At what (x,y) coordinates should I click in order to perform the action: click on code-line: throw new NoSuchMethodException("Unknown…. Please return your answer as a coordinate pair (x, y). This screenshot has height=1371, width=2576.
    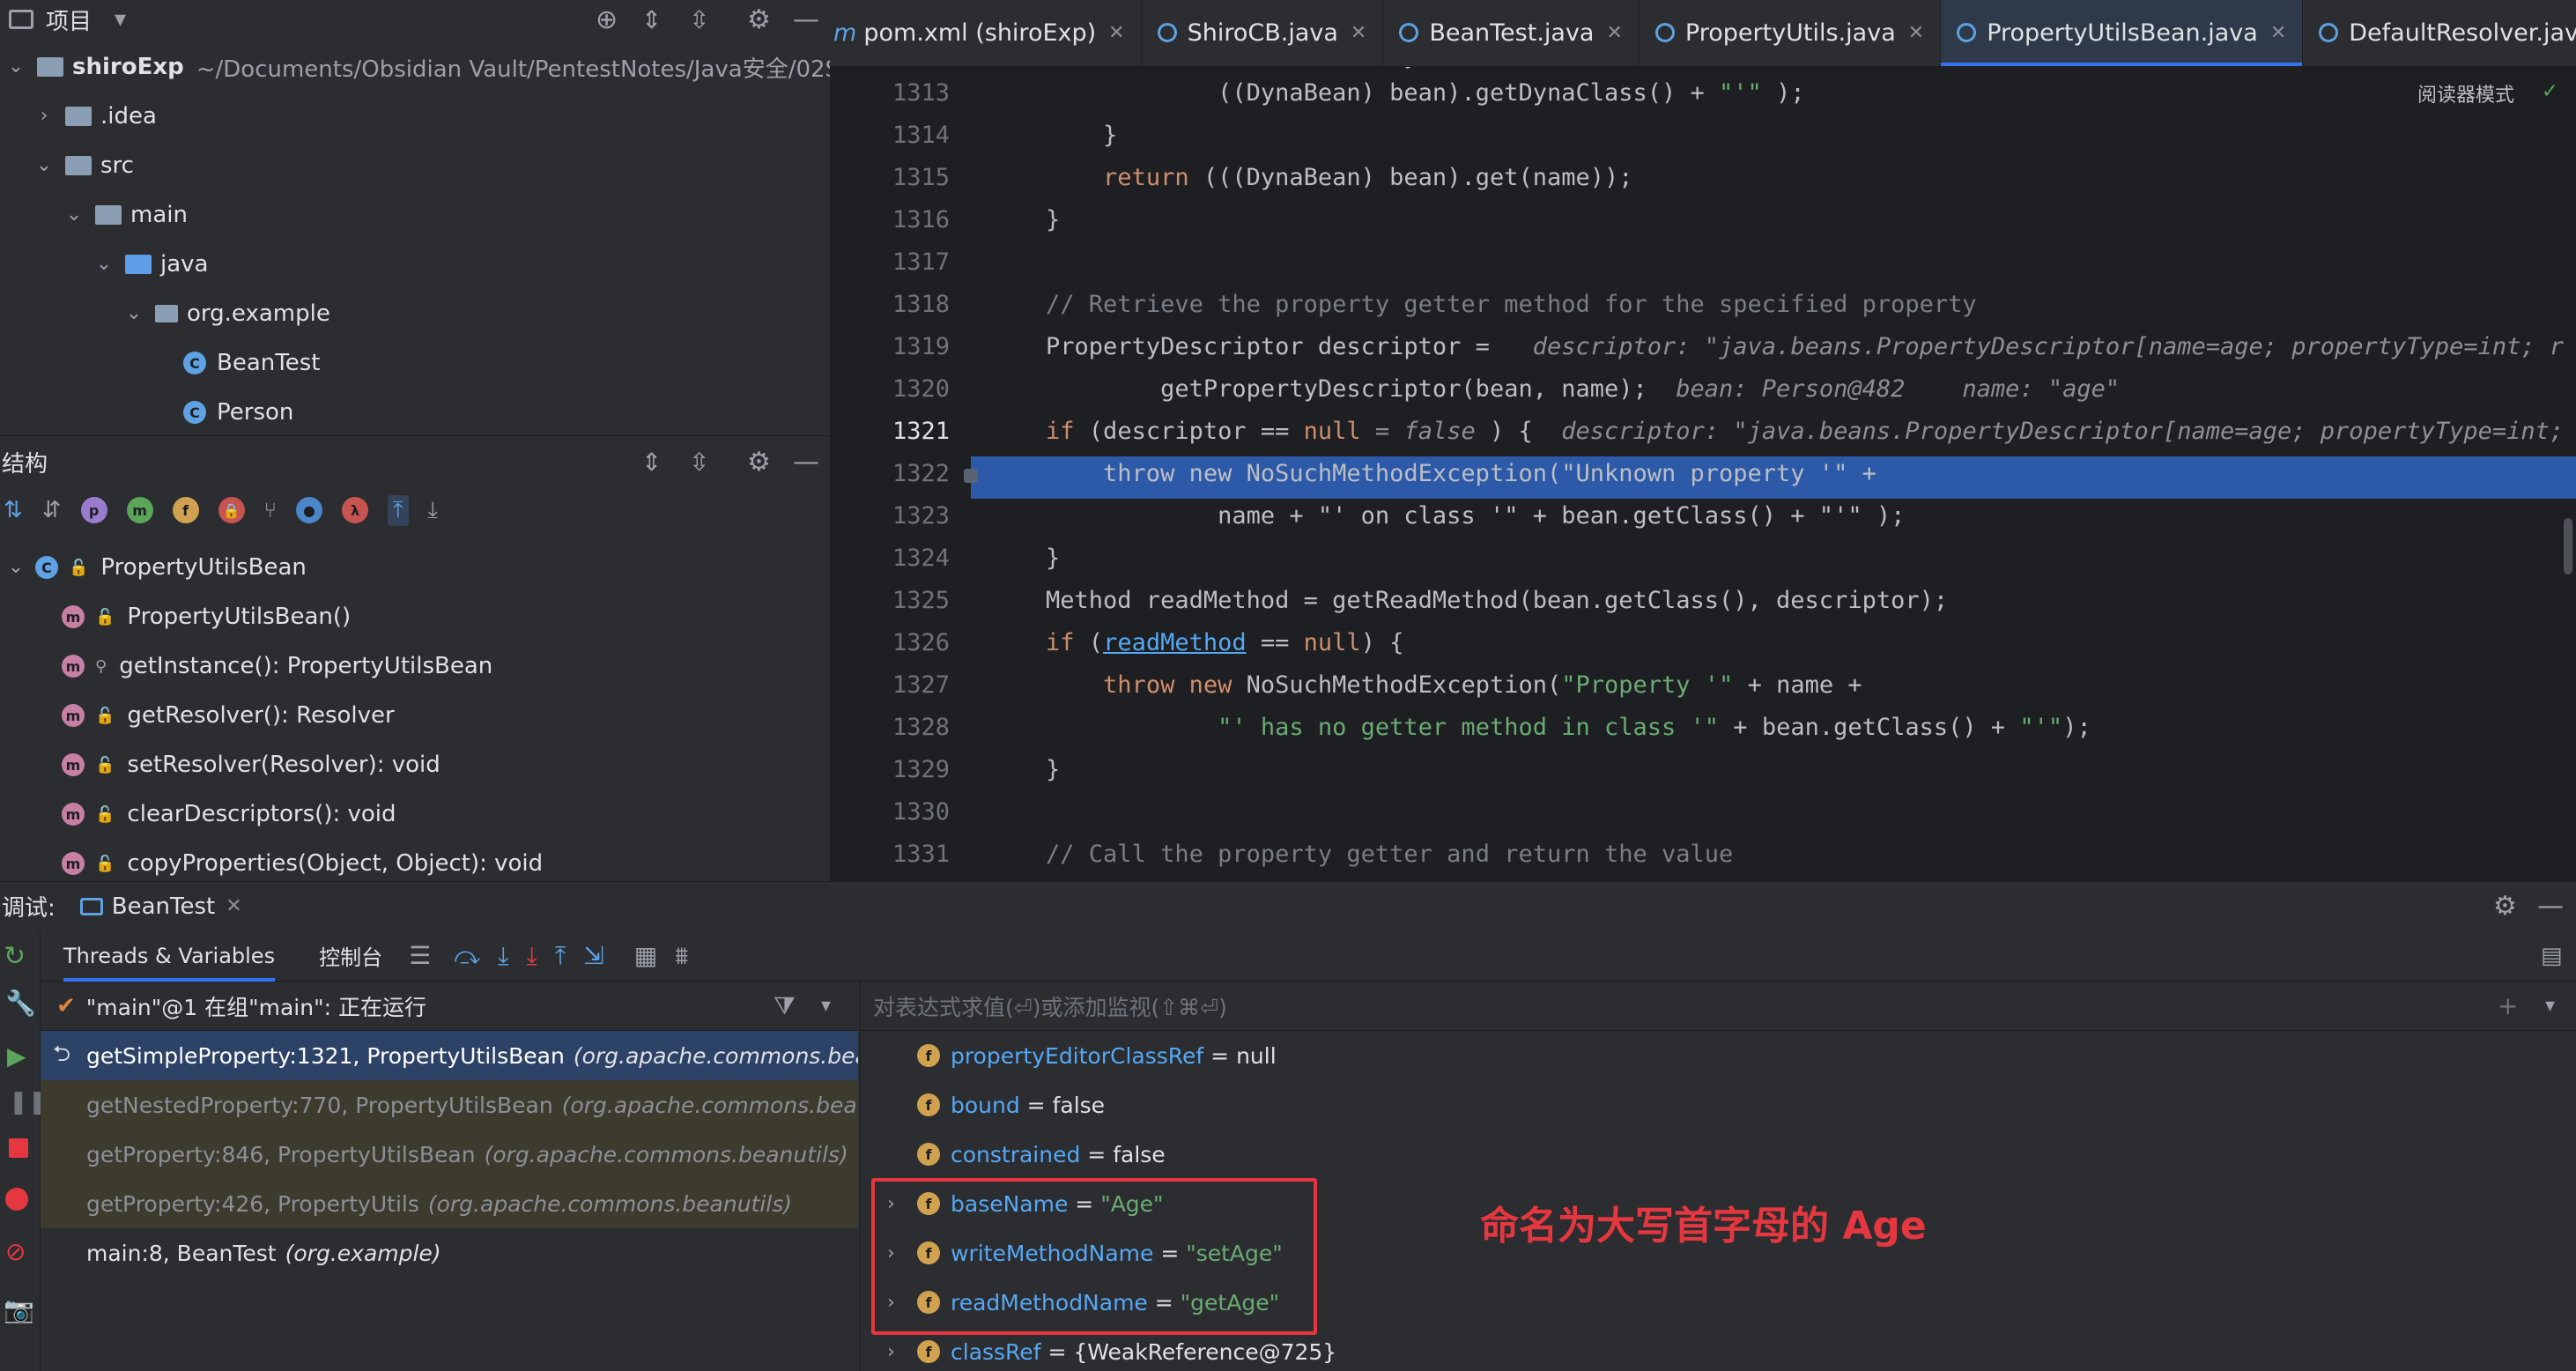
    Looking at the image, I should click on (1432, 474).